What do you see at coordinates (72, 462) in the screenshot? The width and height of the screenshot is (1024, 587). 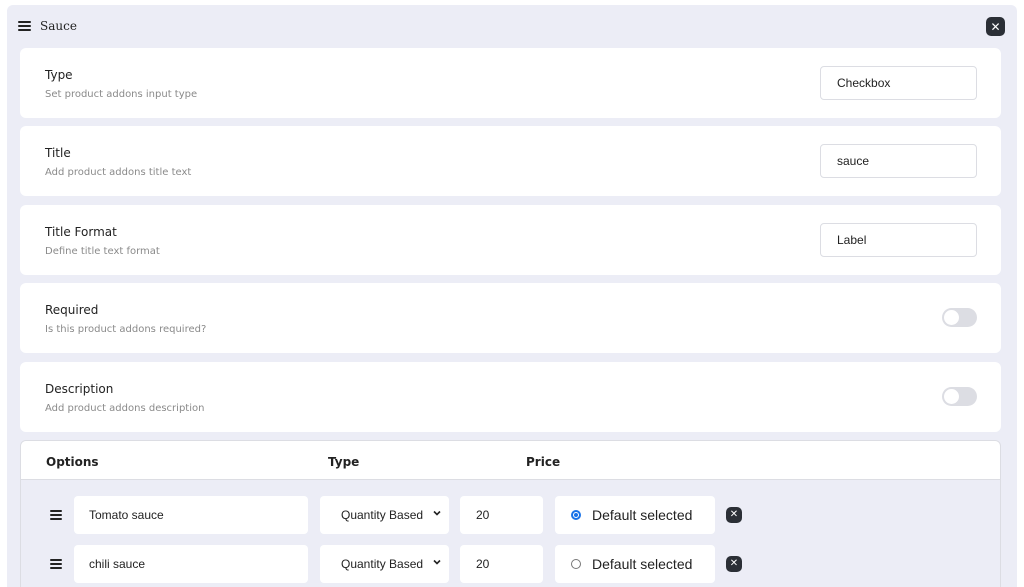 I see `options-column-header: Options` at bounding box center [72, 462].